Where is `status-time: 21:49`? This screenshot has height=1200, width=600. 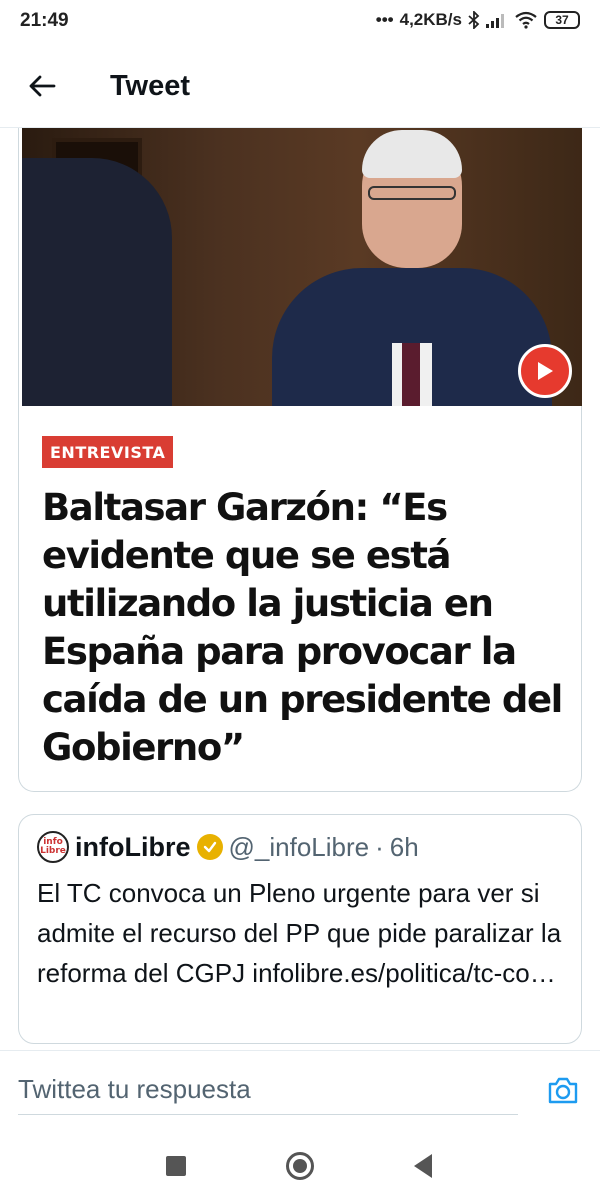
status-time: 21:49 is located at coordinates (44, 20).